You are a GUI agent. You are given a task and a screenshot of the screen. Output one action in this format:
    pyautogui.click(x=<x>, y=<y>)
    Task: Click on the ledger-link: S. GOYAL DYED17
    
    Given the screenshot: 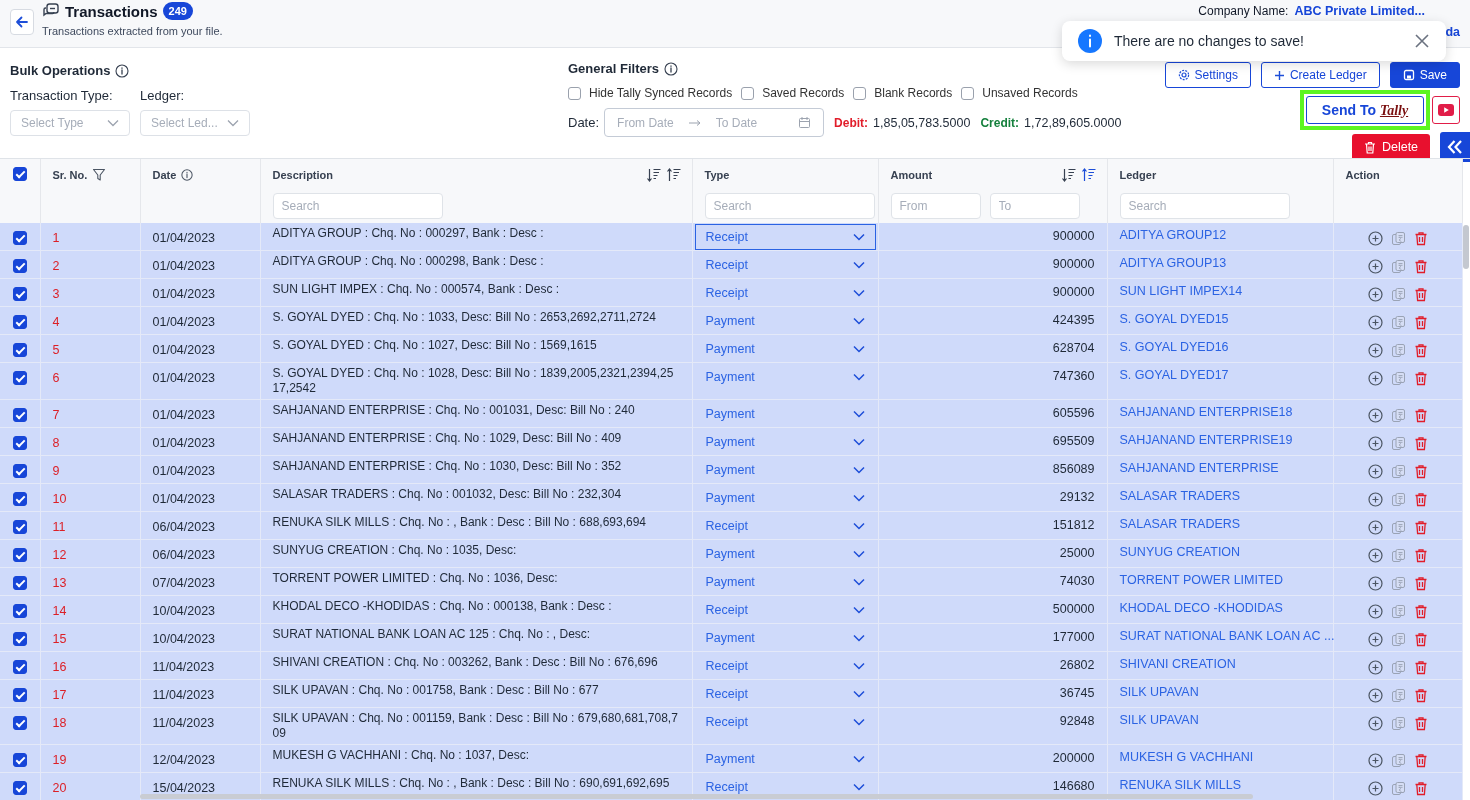 What is the action you would take?
    pyautogui.click(x=1174, y=375)
    